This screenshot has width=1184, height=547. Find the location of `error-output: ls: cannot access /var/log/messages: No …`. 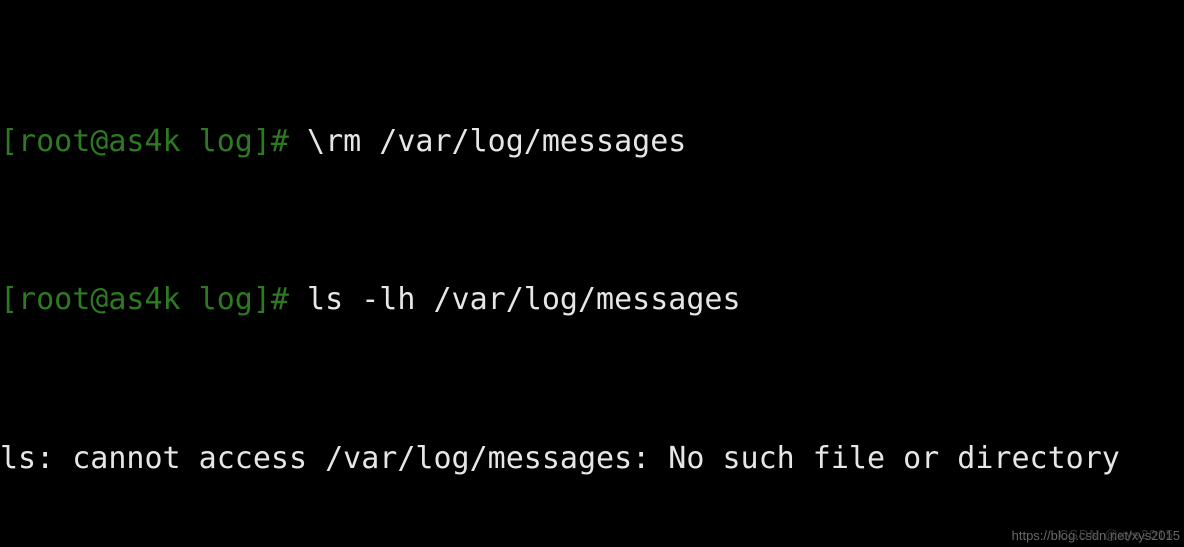

error-output: ls: cannot access /var/log/messages: No … is located at coordinates (560, 458).